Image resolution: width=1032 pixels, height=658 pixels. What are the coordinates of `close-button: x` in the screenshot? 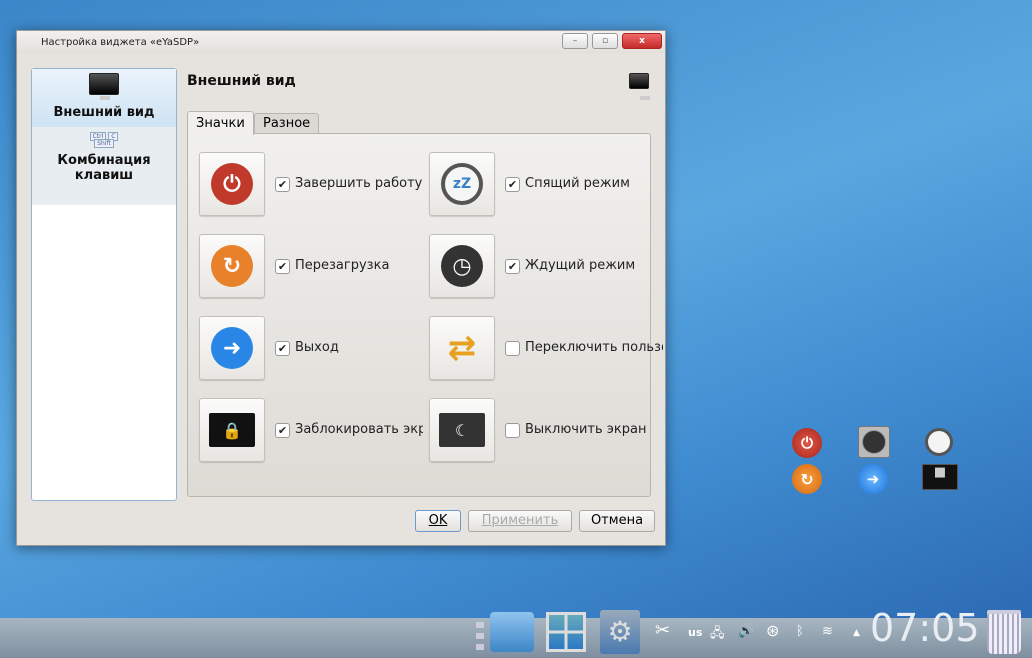 It's located at (642, 41).